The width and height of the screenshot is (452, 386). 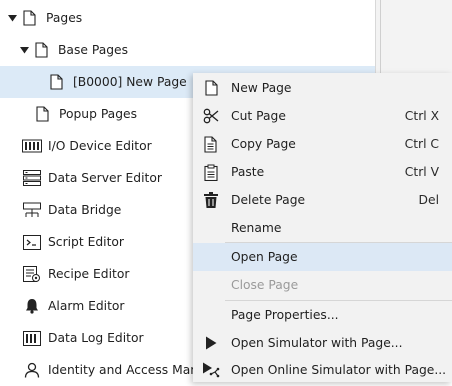 What do you see at coordinates (322, 144) in the screenshot?
I see `menu-item-copy-page: Copy Page Ctrl C` at bounding box center [322, 144].